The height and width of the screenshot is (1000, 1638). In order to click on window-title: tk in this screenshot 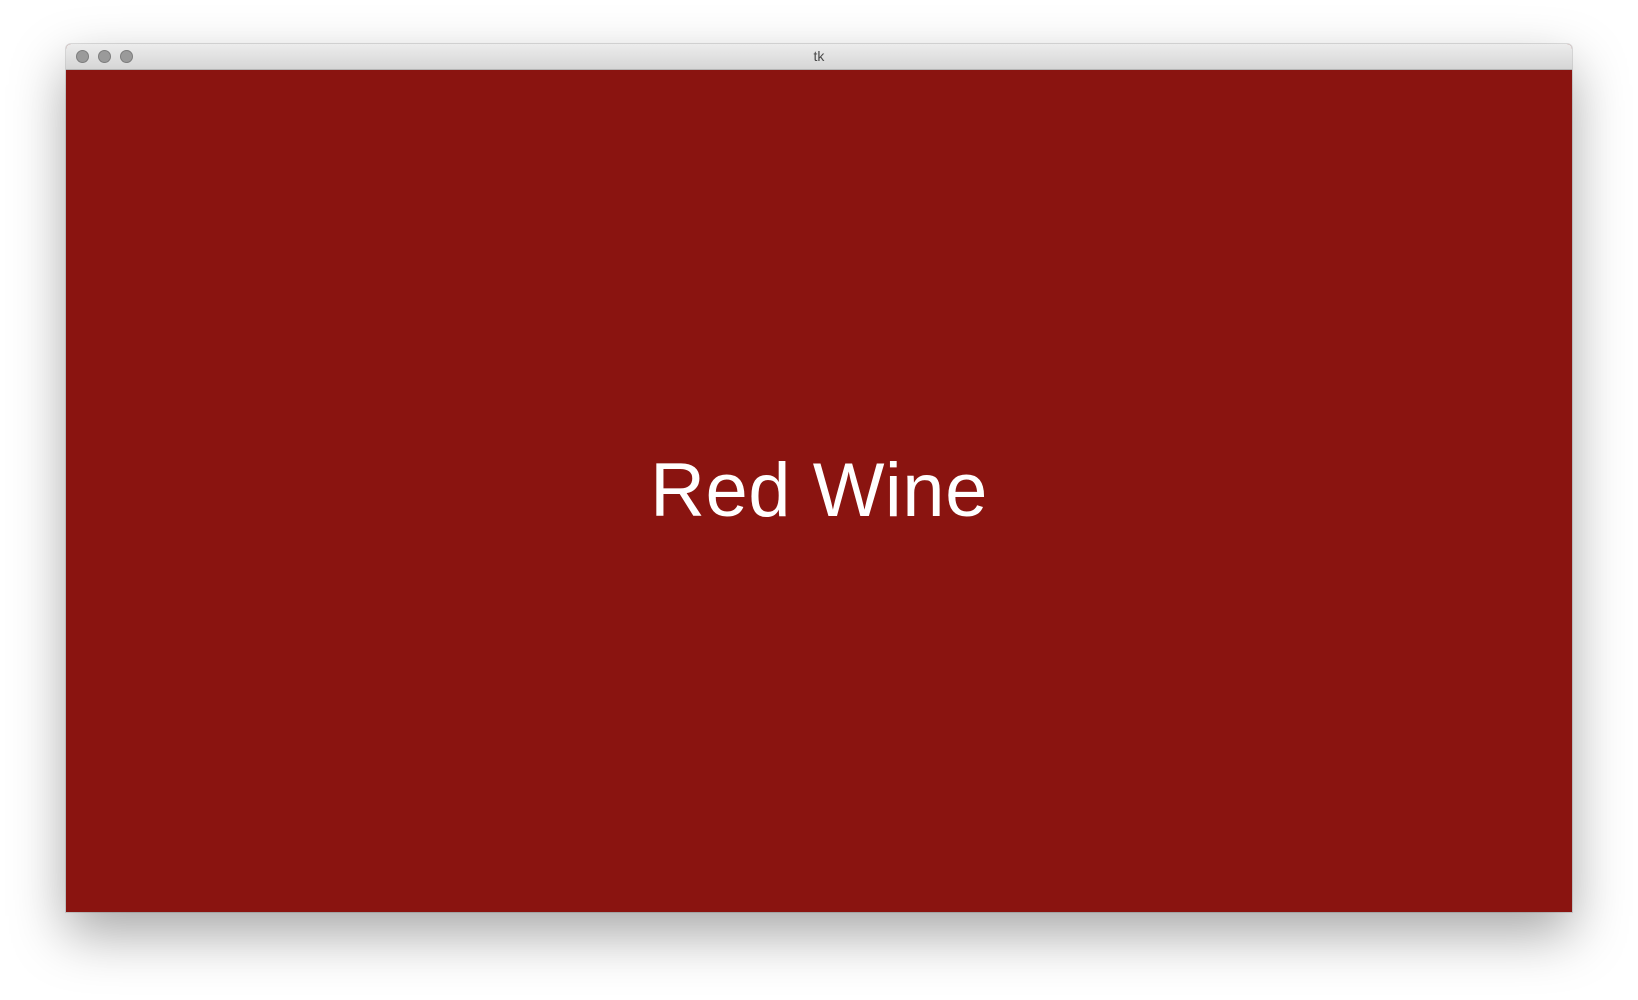, I will do `click(819, 56)`.